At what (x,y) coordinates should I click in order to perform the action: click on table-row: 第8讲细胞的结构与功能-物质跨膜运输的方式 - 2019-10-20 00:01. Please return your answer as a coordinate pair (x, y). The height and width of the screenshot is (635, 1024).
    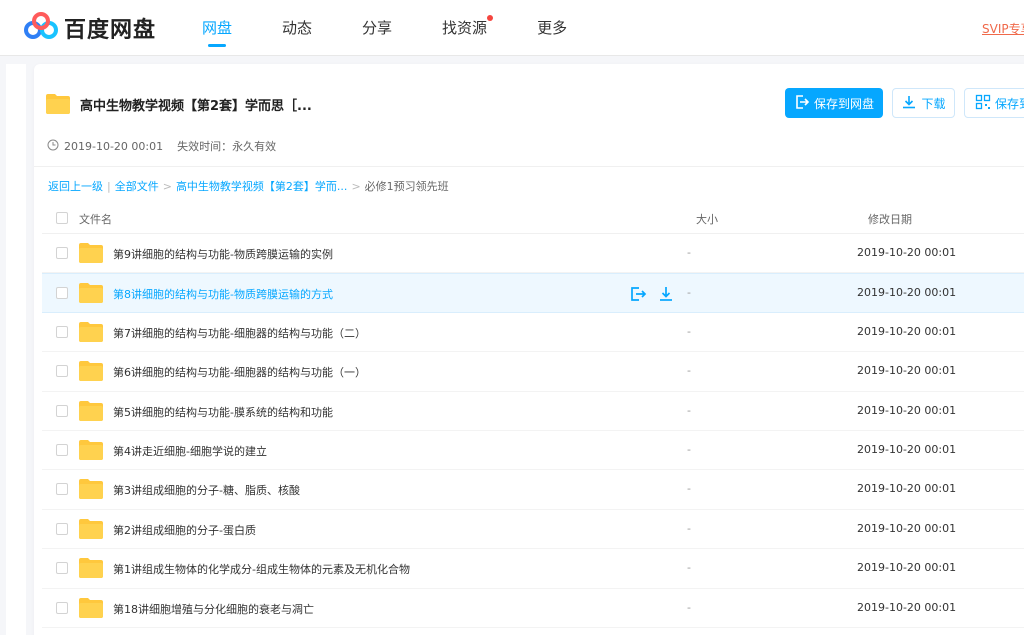
    Looking at the image, I should click on (533, 293).